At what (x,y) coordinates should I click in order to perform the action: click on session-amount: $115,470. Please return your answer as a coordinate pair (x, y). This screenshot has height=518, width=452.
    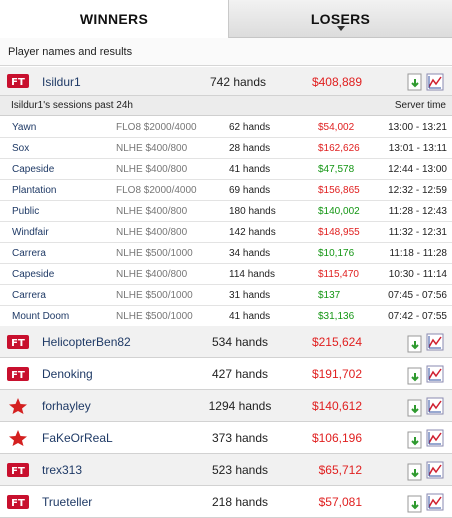
    Looking at the image, I should click on (338, 274).